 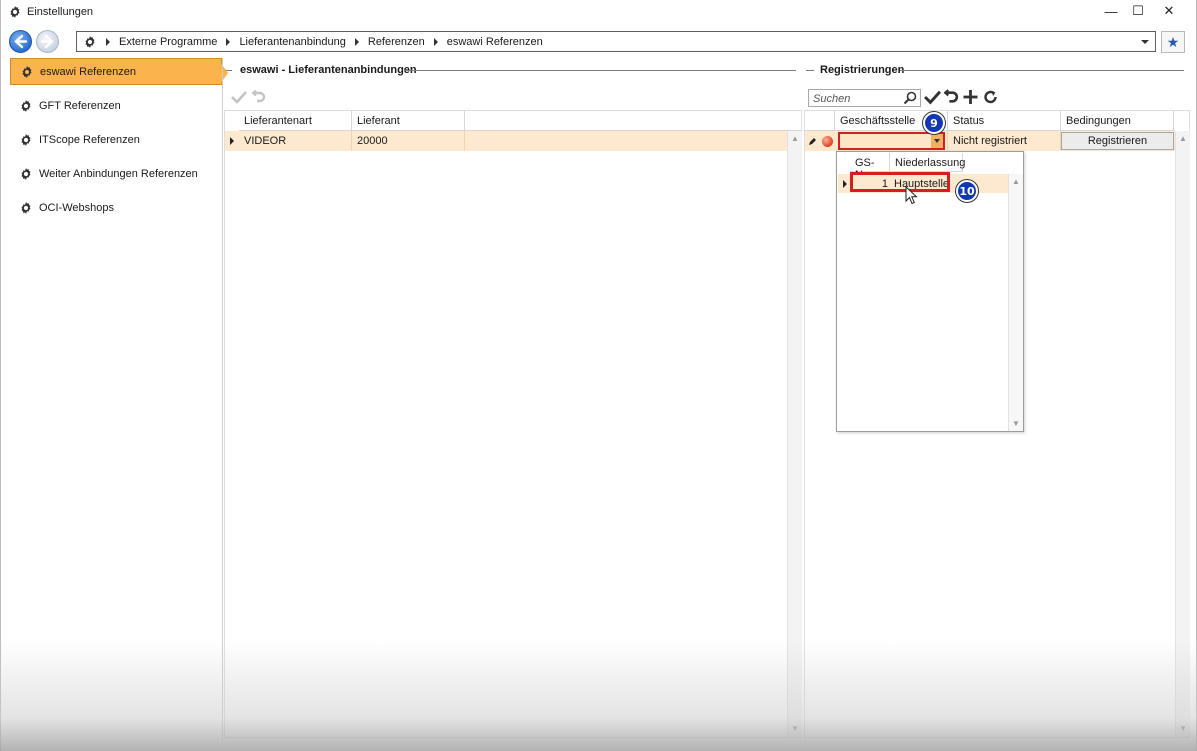 What do you see at coordinates (927, 162) in the screenshot?
I see `column-header-niederlassung: Niederlassung` at bounding box center [927, 162].